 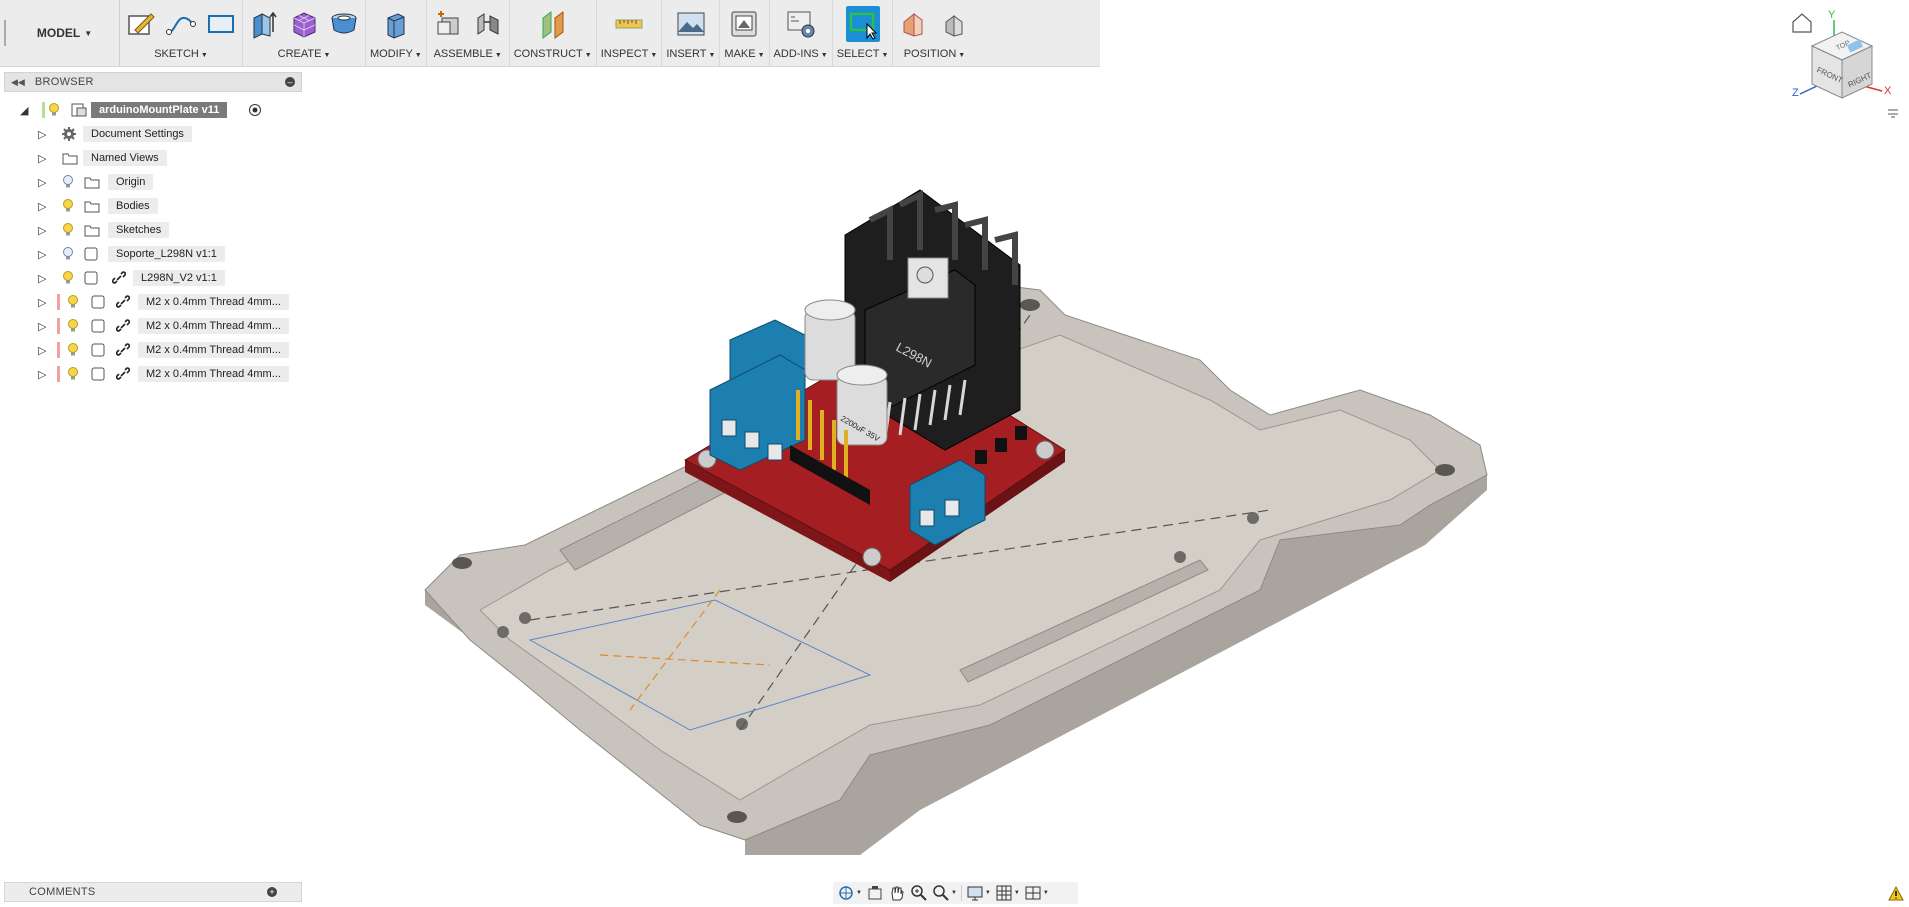 What do you see at coordinates (141, 24) in the screenshot?
I see `create-sketch-button` at bounding box center [141, 24].